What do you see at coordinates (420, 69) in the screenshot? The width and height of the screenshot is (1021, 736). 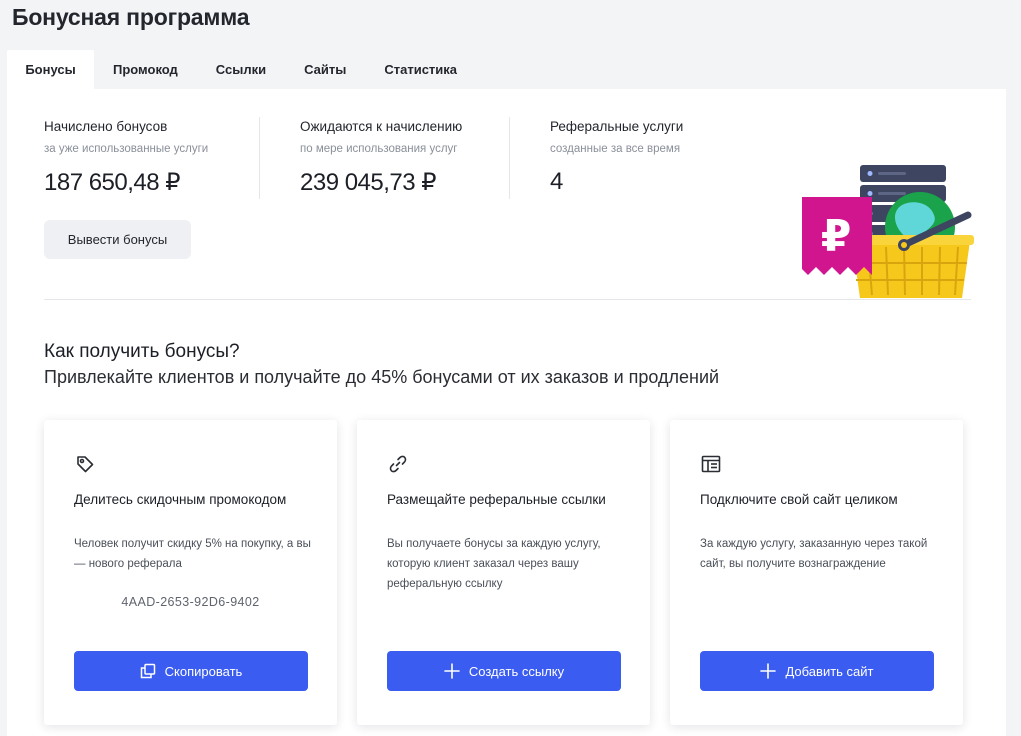 I see `tab-statistics: Статистика` at bounding box center [420, 69].